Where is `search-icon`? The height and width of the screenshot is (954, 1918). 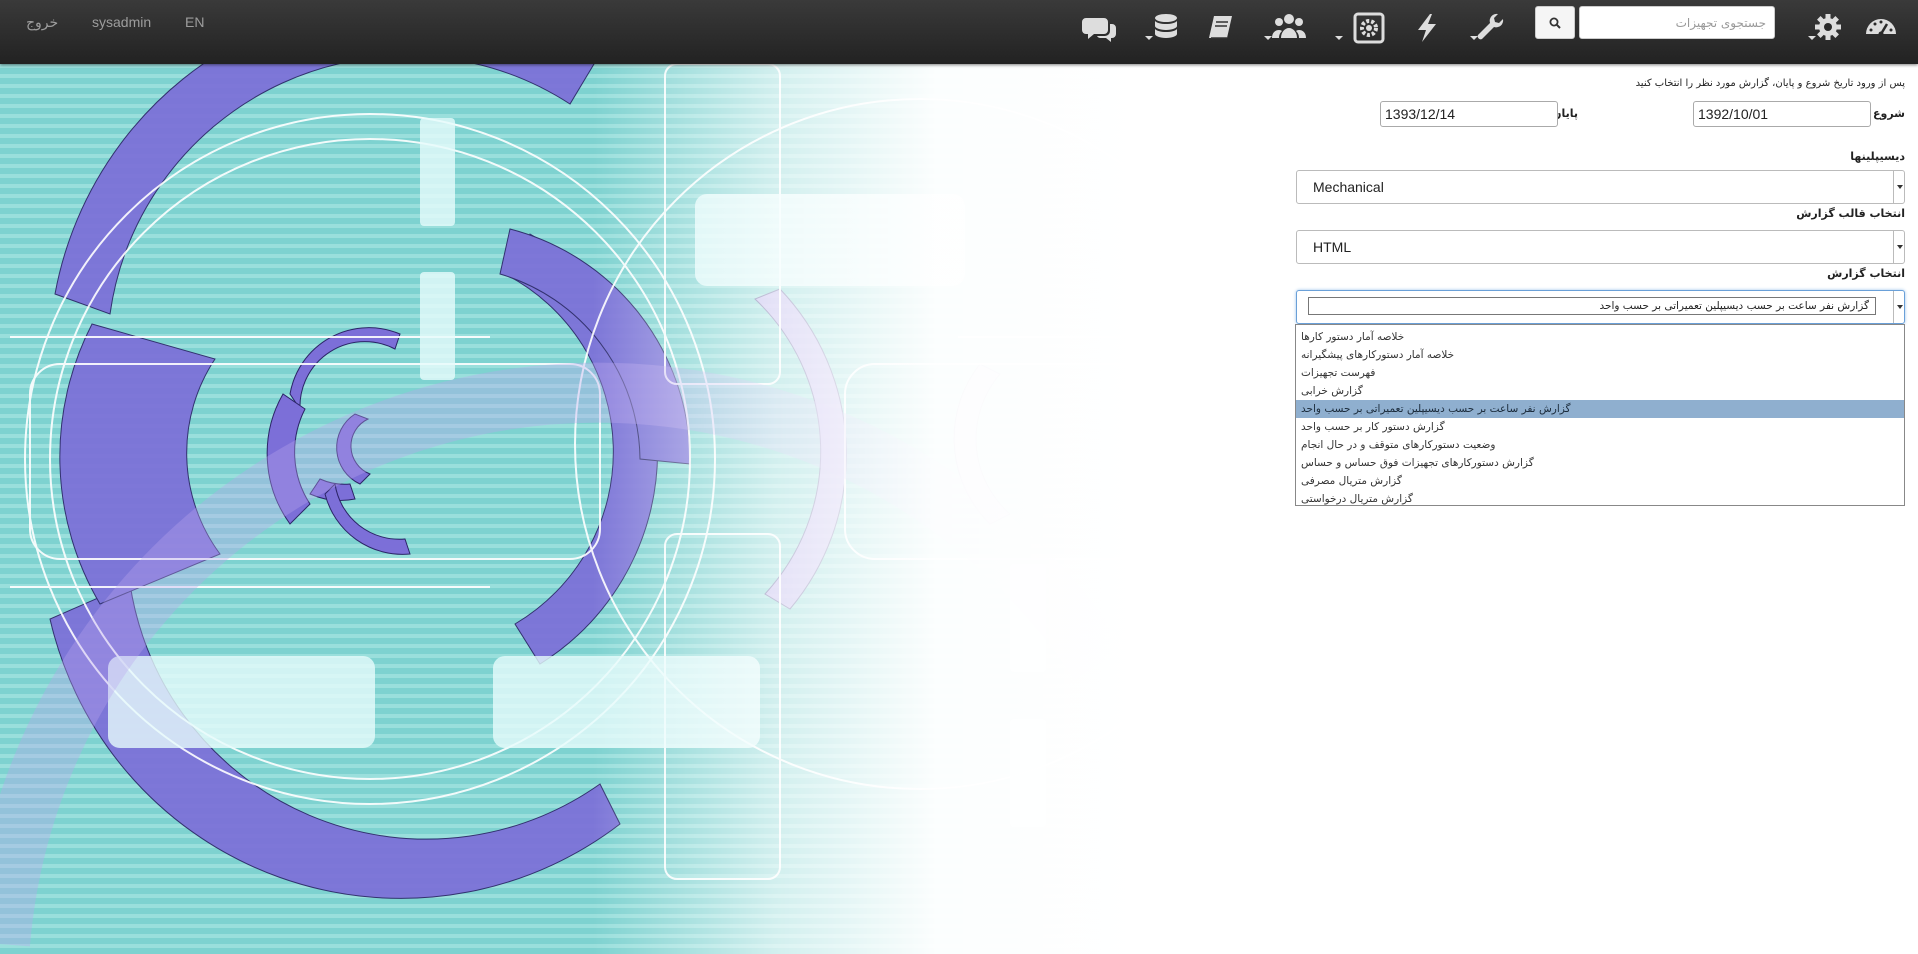 search-icon is located at coordinates (1555, 23).